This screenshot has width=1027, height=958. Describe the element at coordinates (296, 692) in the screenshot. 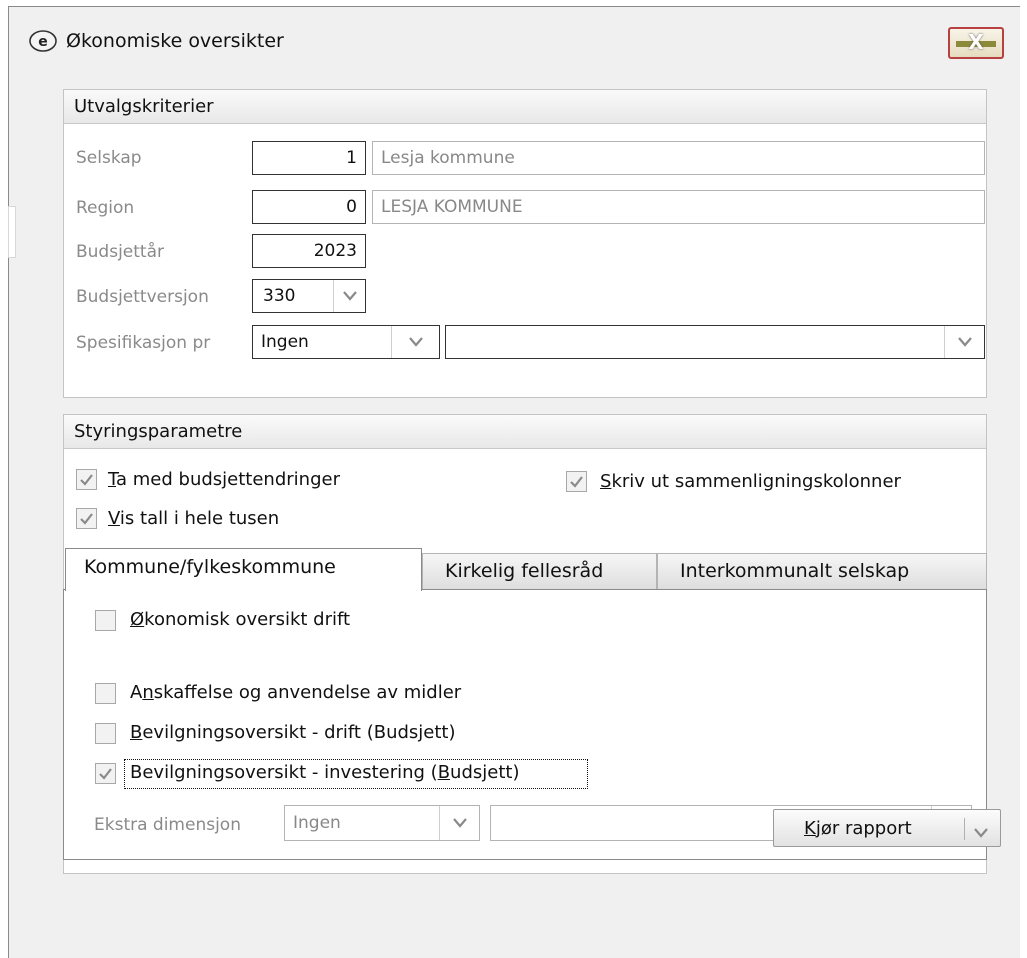

I see `option-label-anskaffelse: Anskaffelse og anvendelse av midler` at that location.